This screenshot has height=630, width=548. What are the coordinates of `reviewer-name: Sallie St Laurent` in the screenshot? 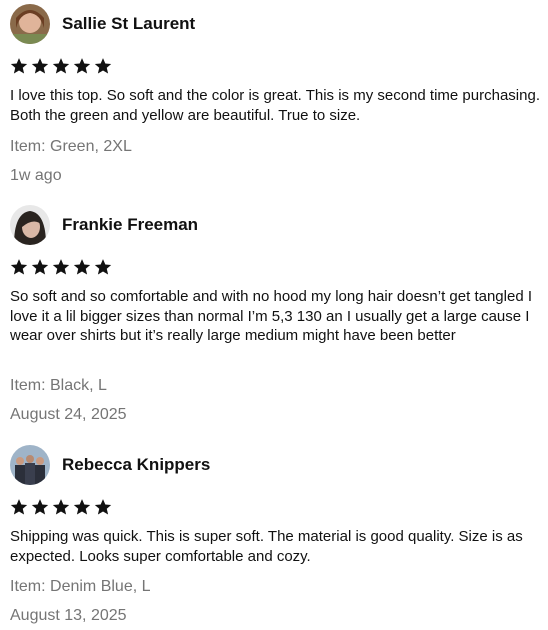 It's located at (128, 24).